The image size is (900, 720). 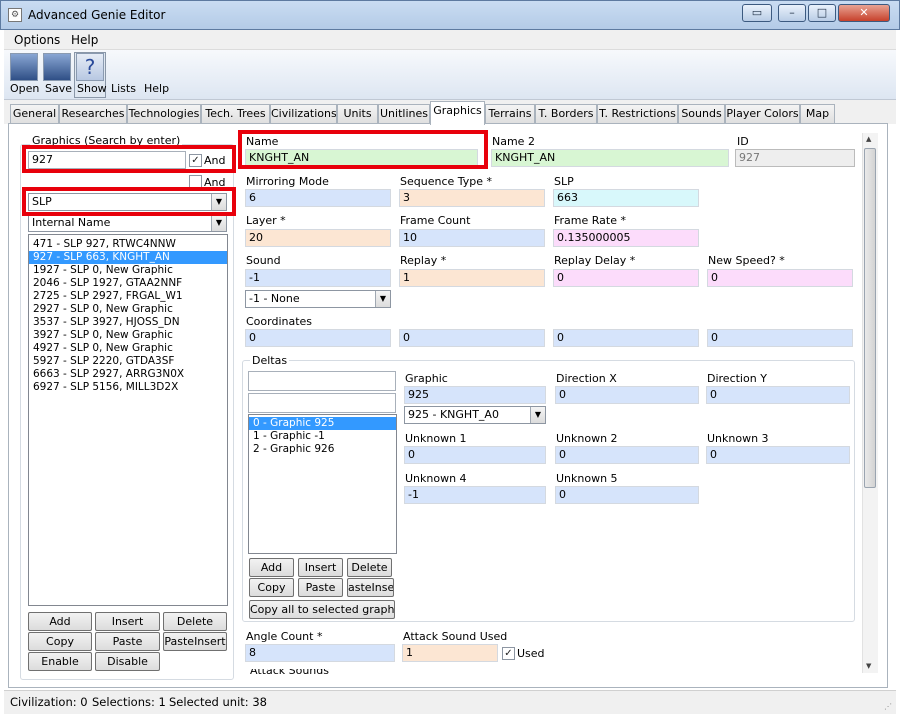 I want to click on tab-tech-trees: Tech. Trees, so click(x=235, y=114).